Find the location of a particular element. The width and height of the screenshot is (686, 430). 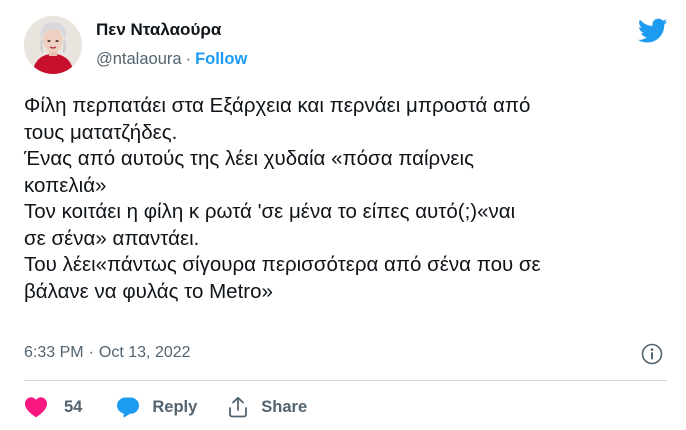

tweet-text-line: τους ματατζήδες. is located at coordinates (101, 132).